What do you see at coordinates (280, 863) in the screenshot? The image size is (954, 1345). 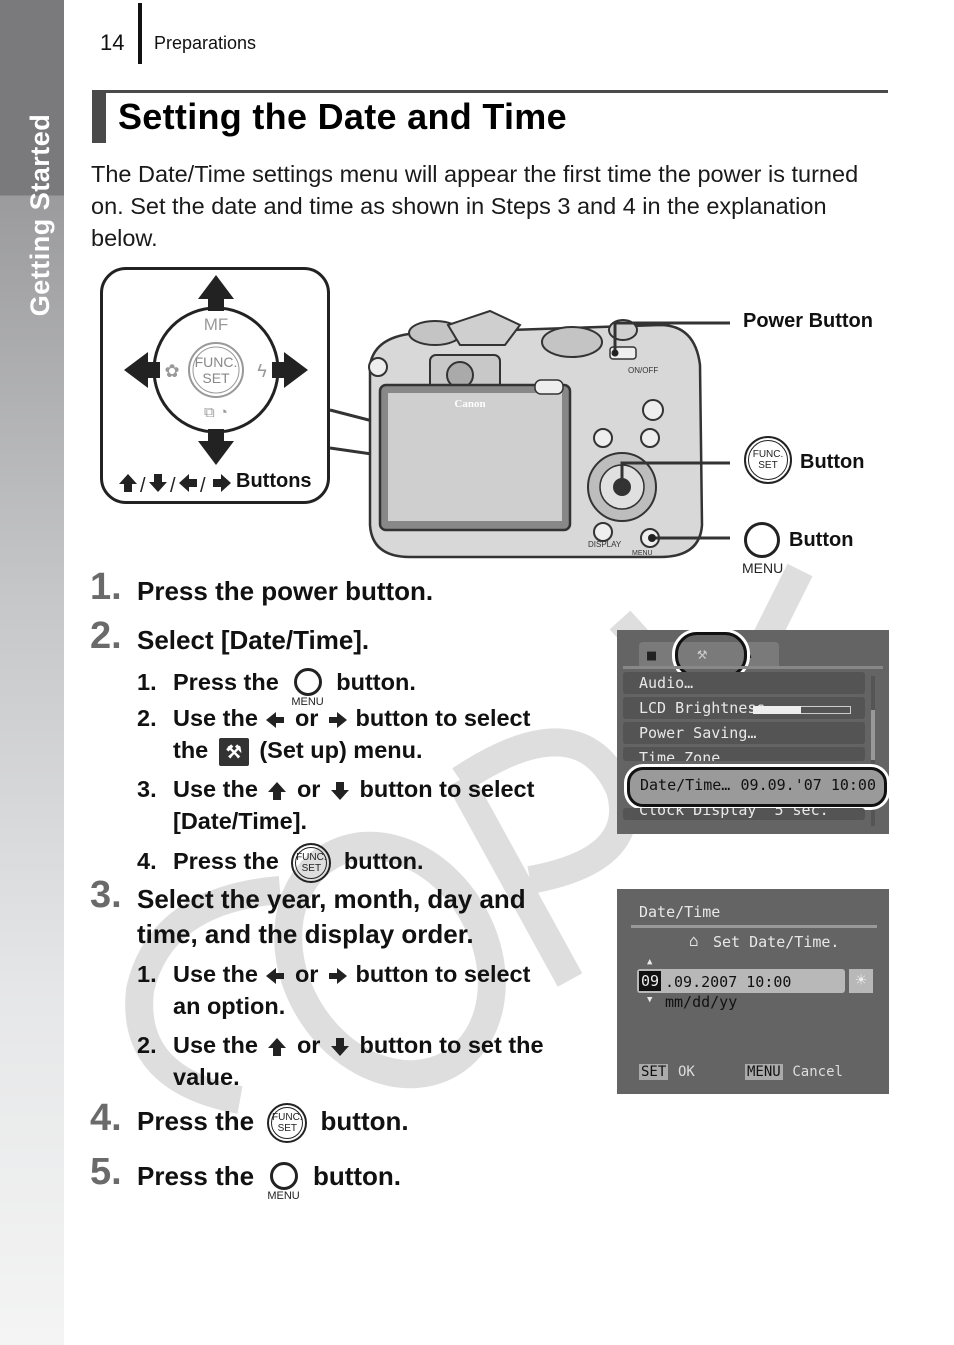 I see `step-2-sub-4: 4. Press the FUNC. SET button.` at bounding box center [280, 863].